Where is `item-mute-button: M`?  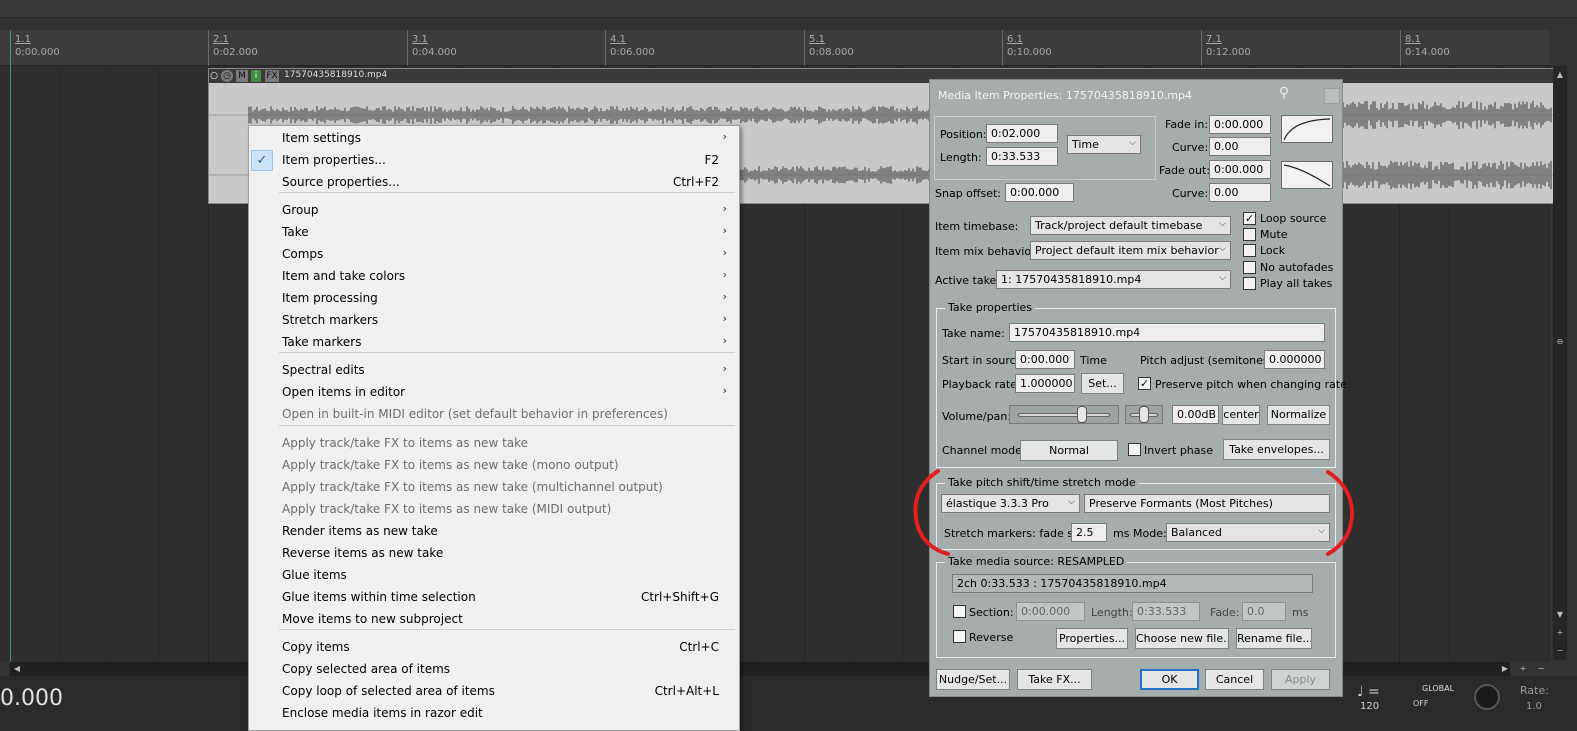
item-mute-button: M is located at coordinates (242, 76).